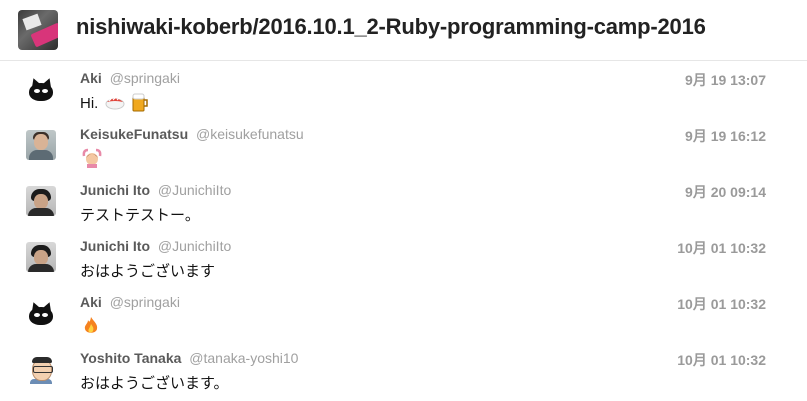 This screenshot has height=401, width=807. What do you see at coordinates (250, 134) in the screenshot?
I see `author-handle: @keisukefunatsu` at bounding box center [250, 134].